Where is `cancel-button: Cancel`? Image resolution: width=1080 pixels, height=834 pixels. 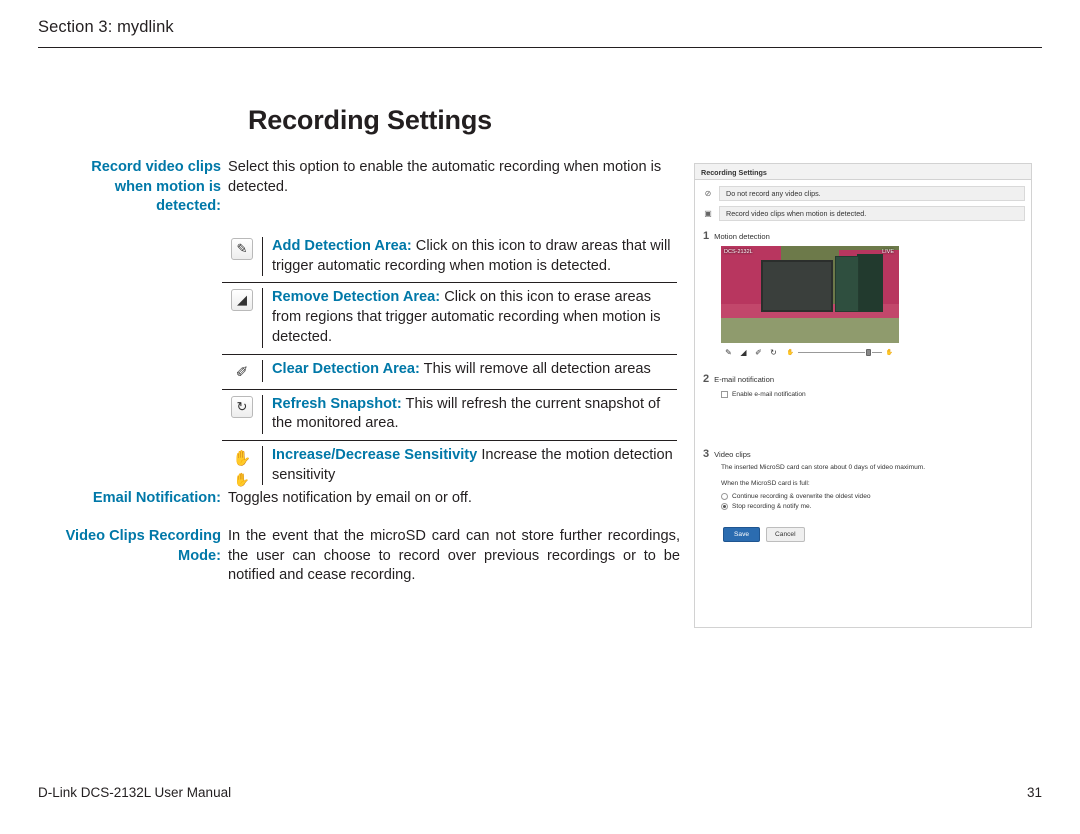 cancel-button: Cancel is located at coordinates (785, 534).